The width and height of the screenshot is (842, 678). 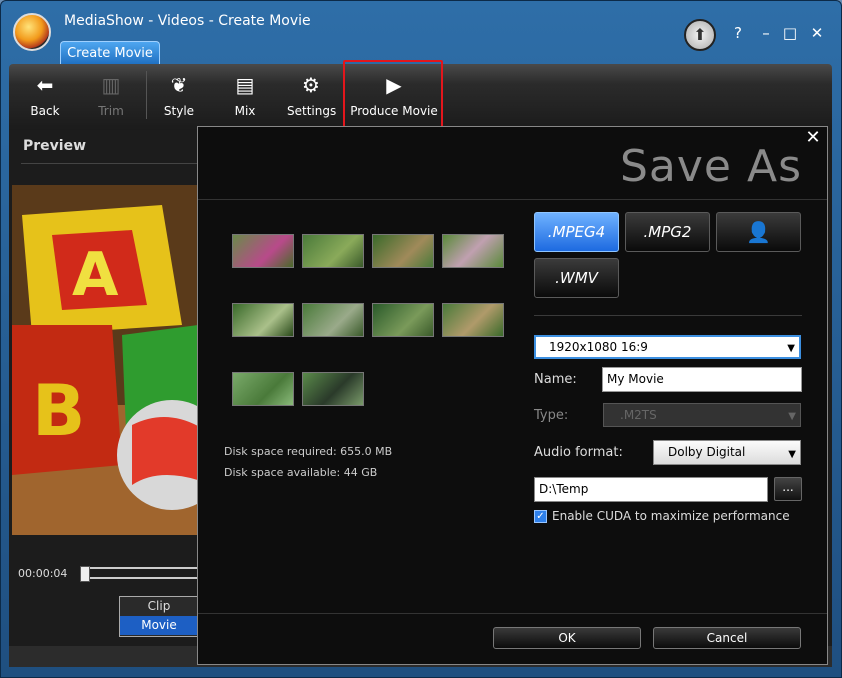 I want to click on scrubber-handle, so click(x=85, y=574).